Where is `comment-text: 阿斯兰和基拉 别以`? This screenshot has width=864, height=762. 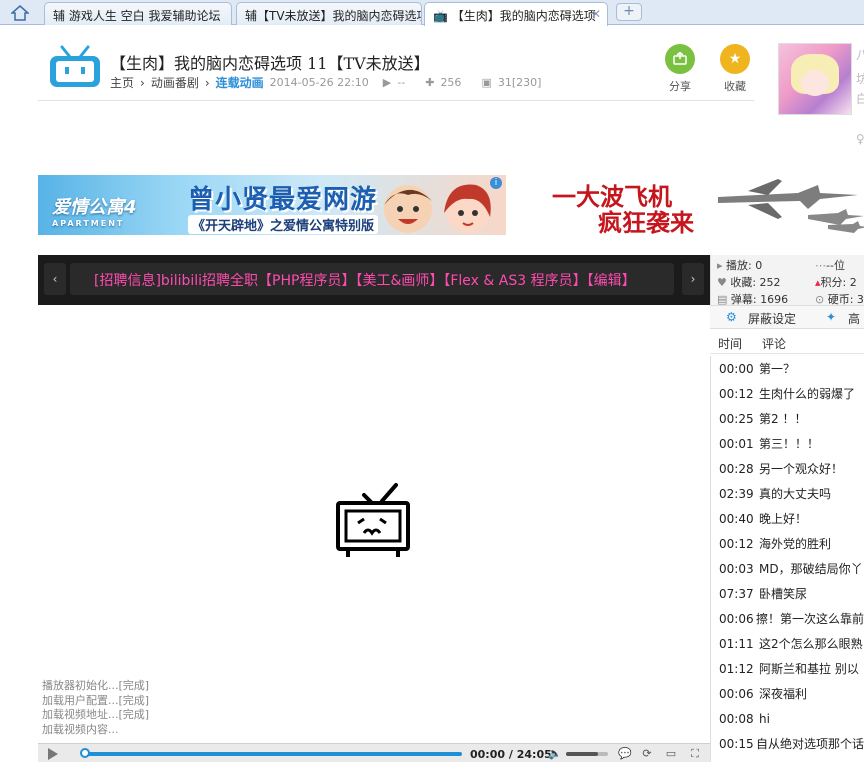 comment-text: 阿斯兰和基拉 别以 is located at coordinates (809, 669).